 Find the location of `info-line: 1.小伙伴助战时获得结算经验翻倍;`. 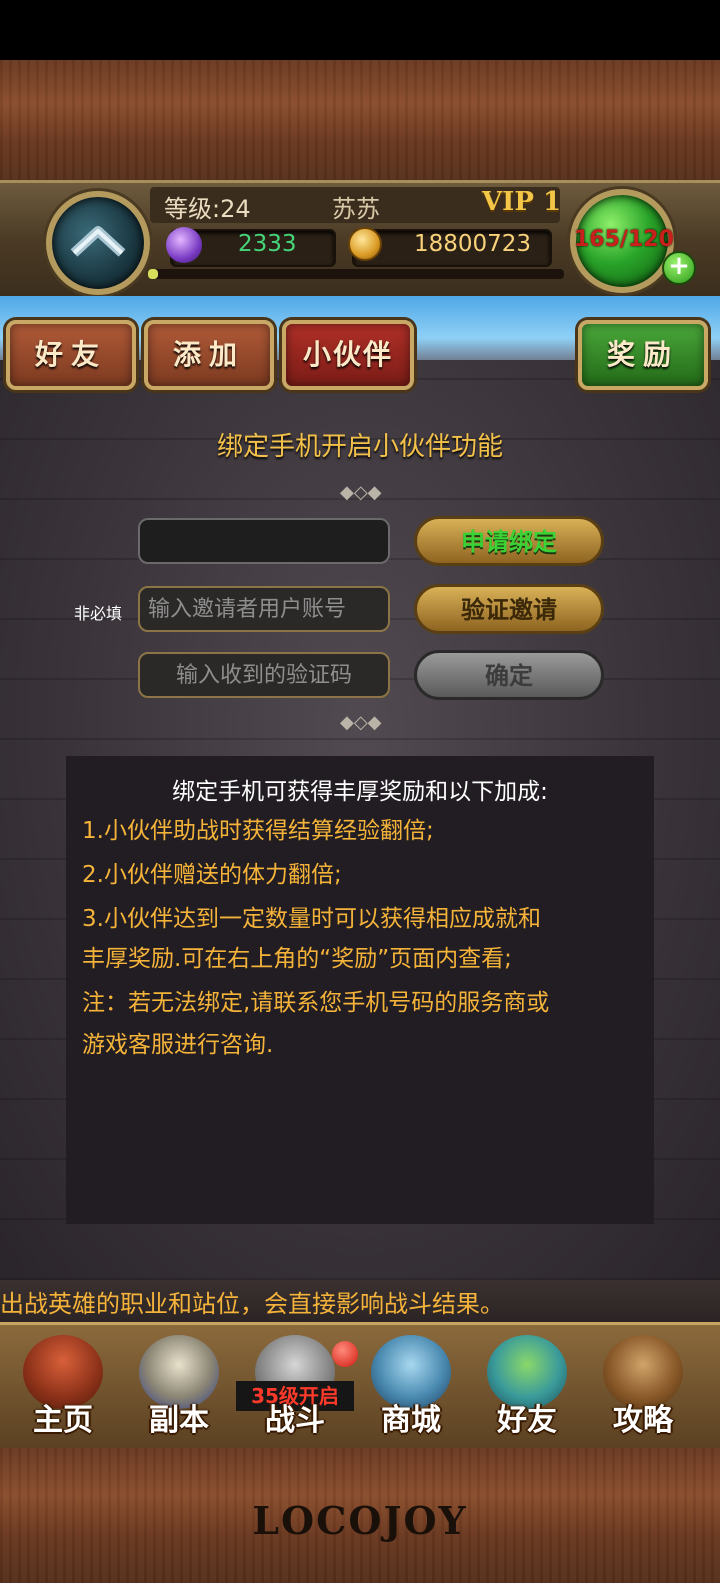

info-line: 1.小伙伴助战时获得结算经验翻倍; is located at coordinates (258, 831).